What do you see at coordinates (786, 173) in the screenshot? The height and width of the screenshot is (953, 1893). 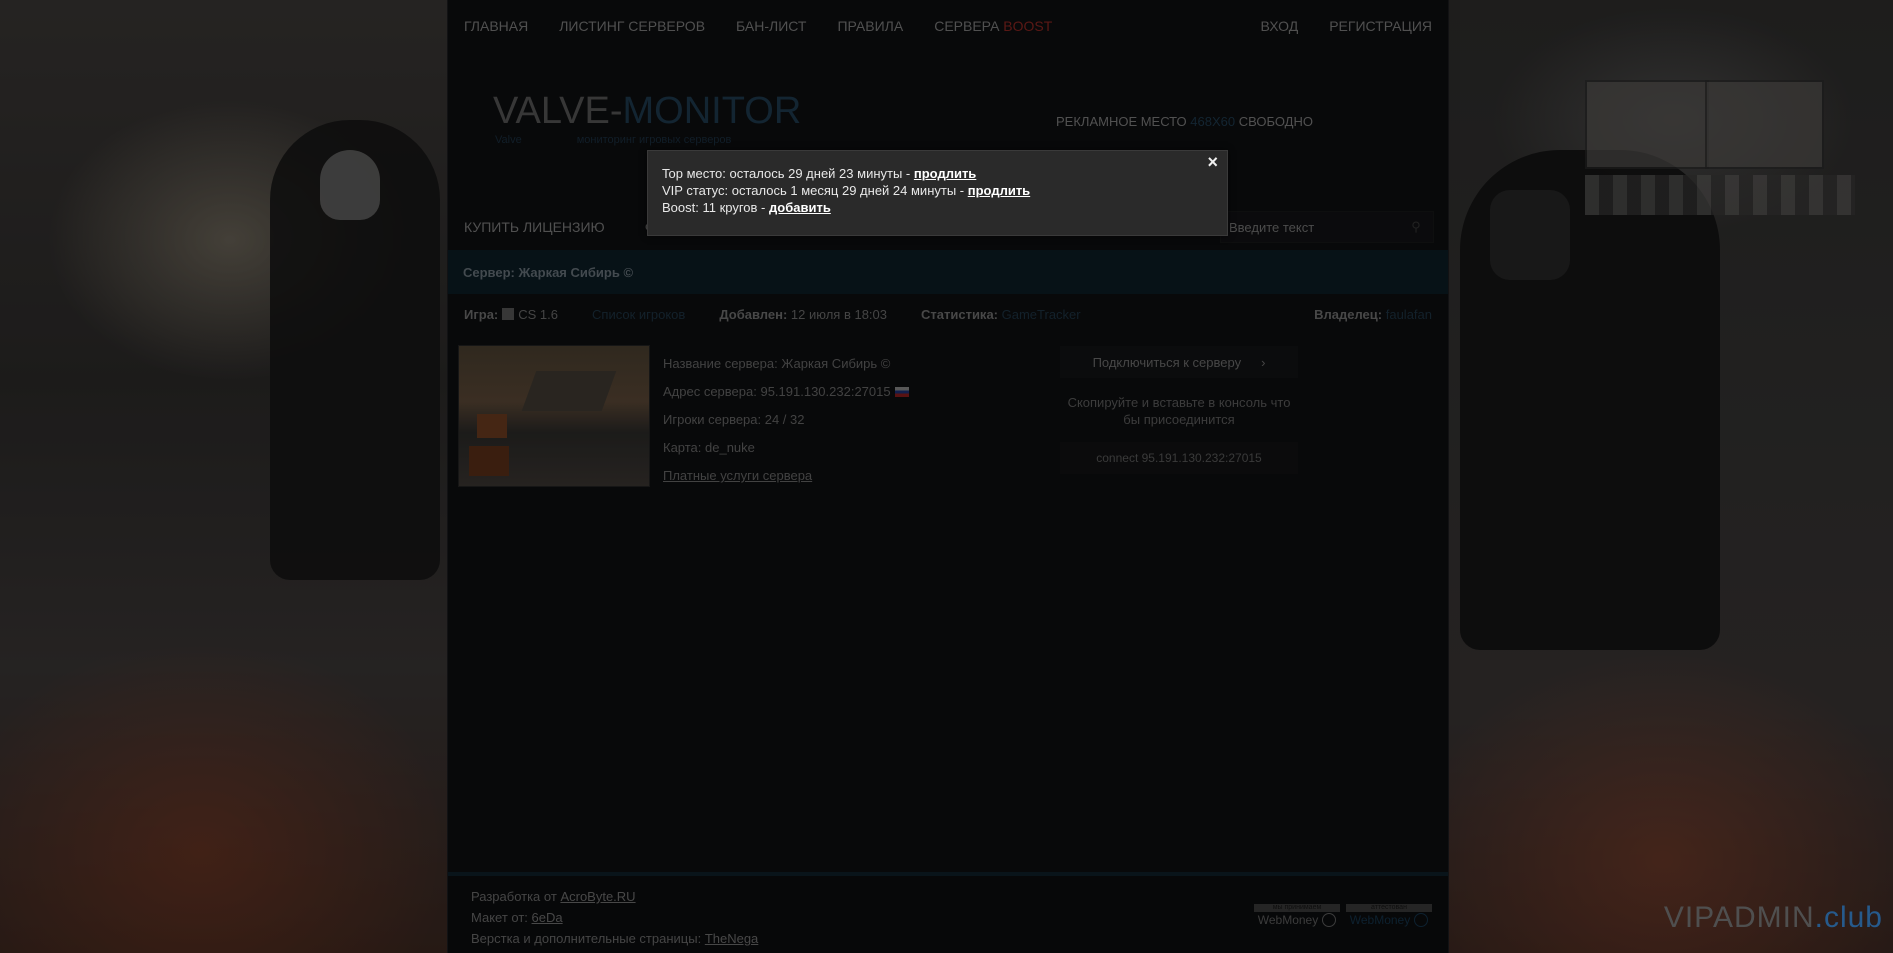 I see `top-status-text: Top место: осталось 29 дней 23 минуты -` at bounding box center [786, 173].